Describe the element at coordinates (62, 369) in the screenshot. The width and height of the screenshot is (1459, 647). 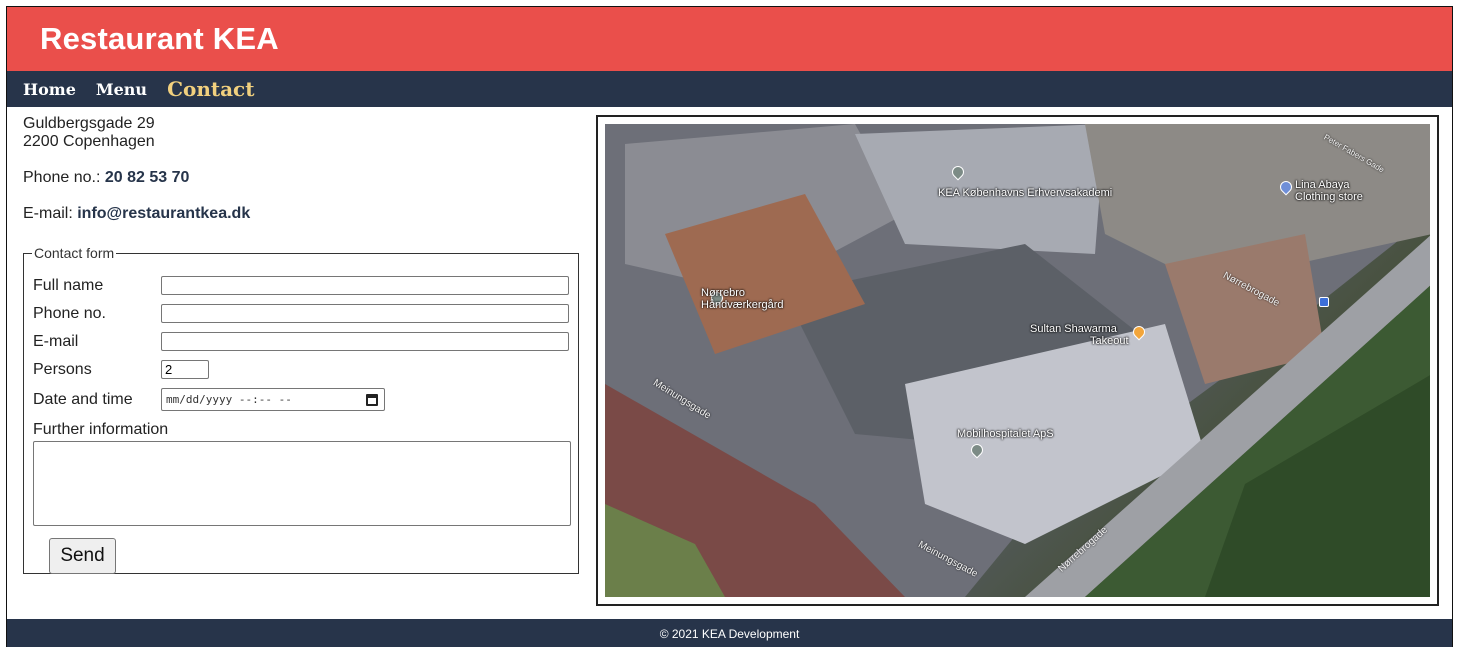
I see `persons-label: Persons` at that location.